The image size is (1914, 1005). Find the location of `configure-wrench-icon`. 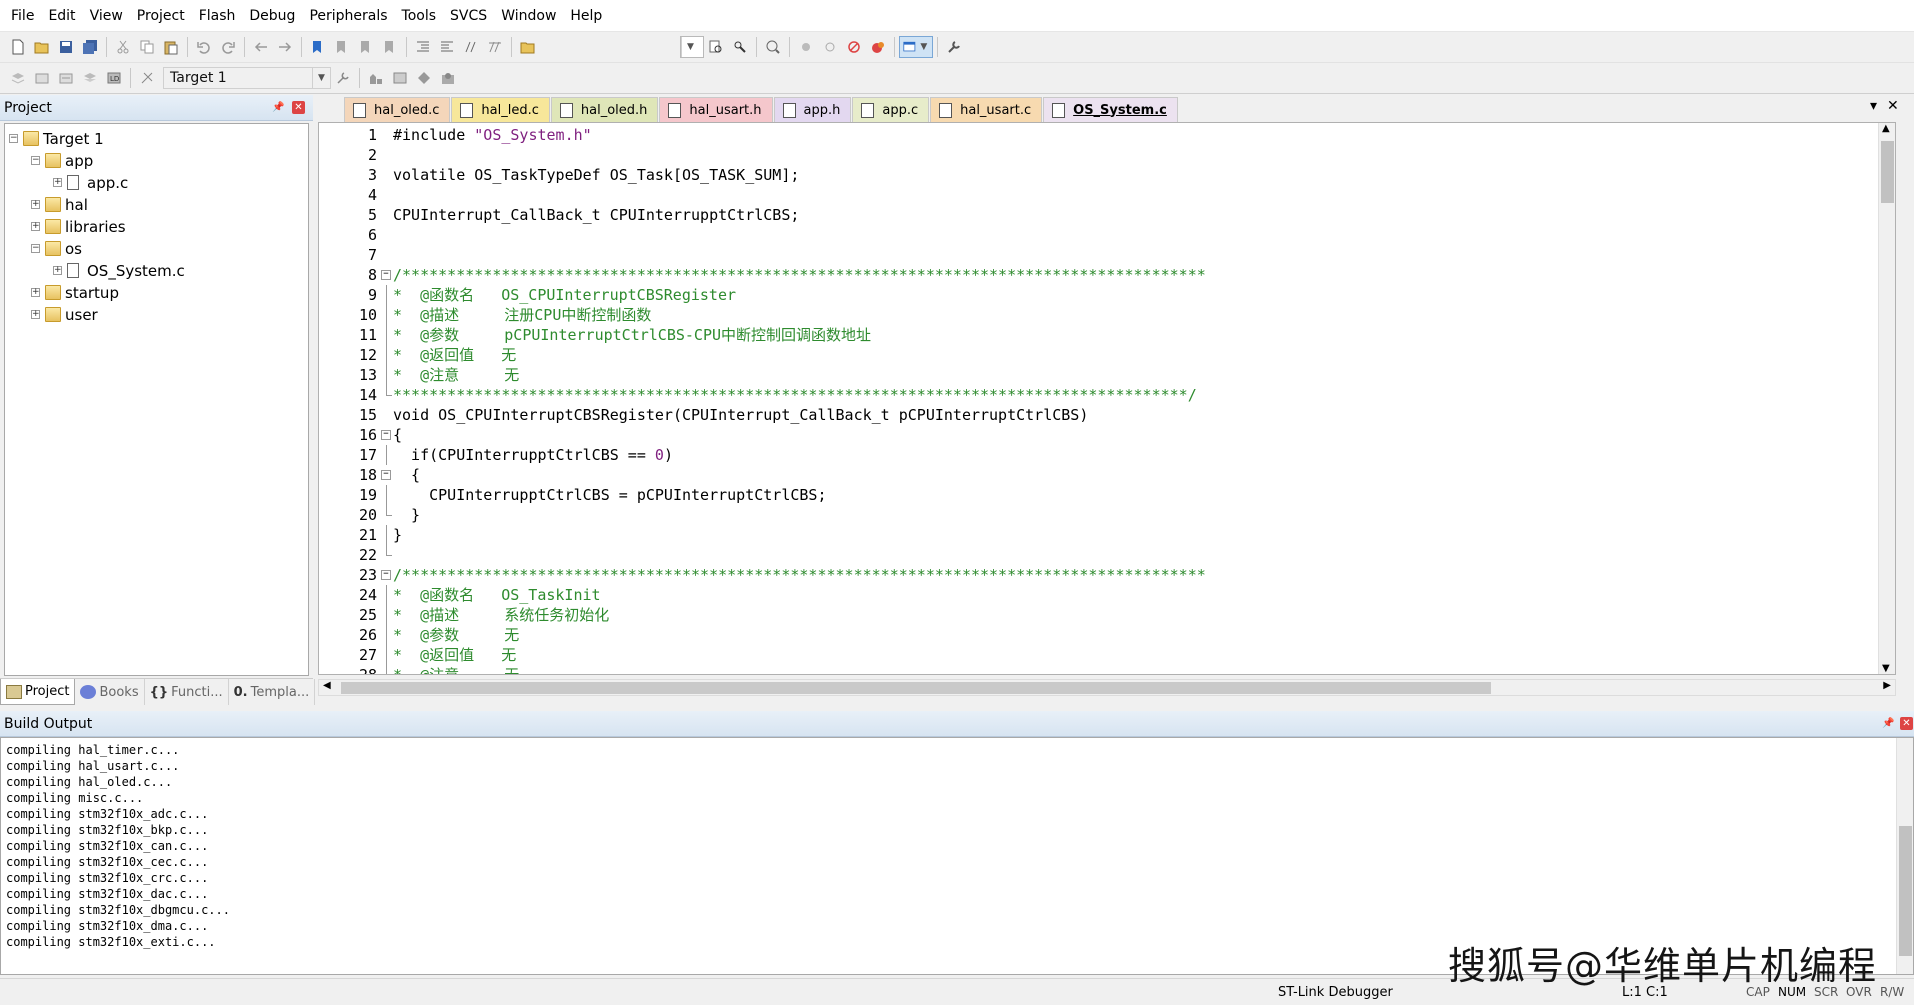

configure-wrench-icon is located at coordinates (954, 47).